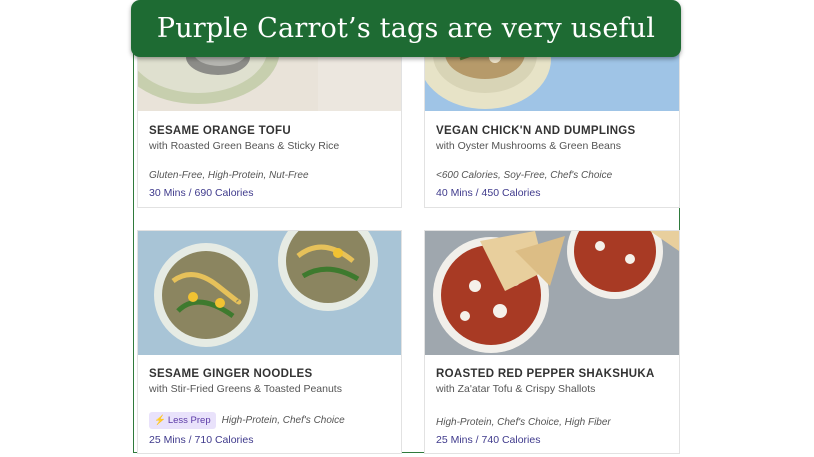 The image size is (814, 457). I want to click on badge-label: Less Prep, so click(189, 420).